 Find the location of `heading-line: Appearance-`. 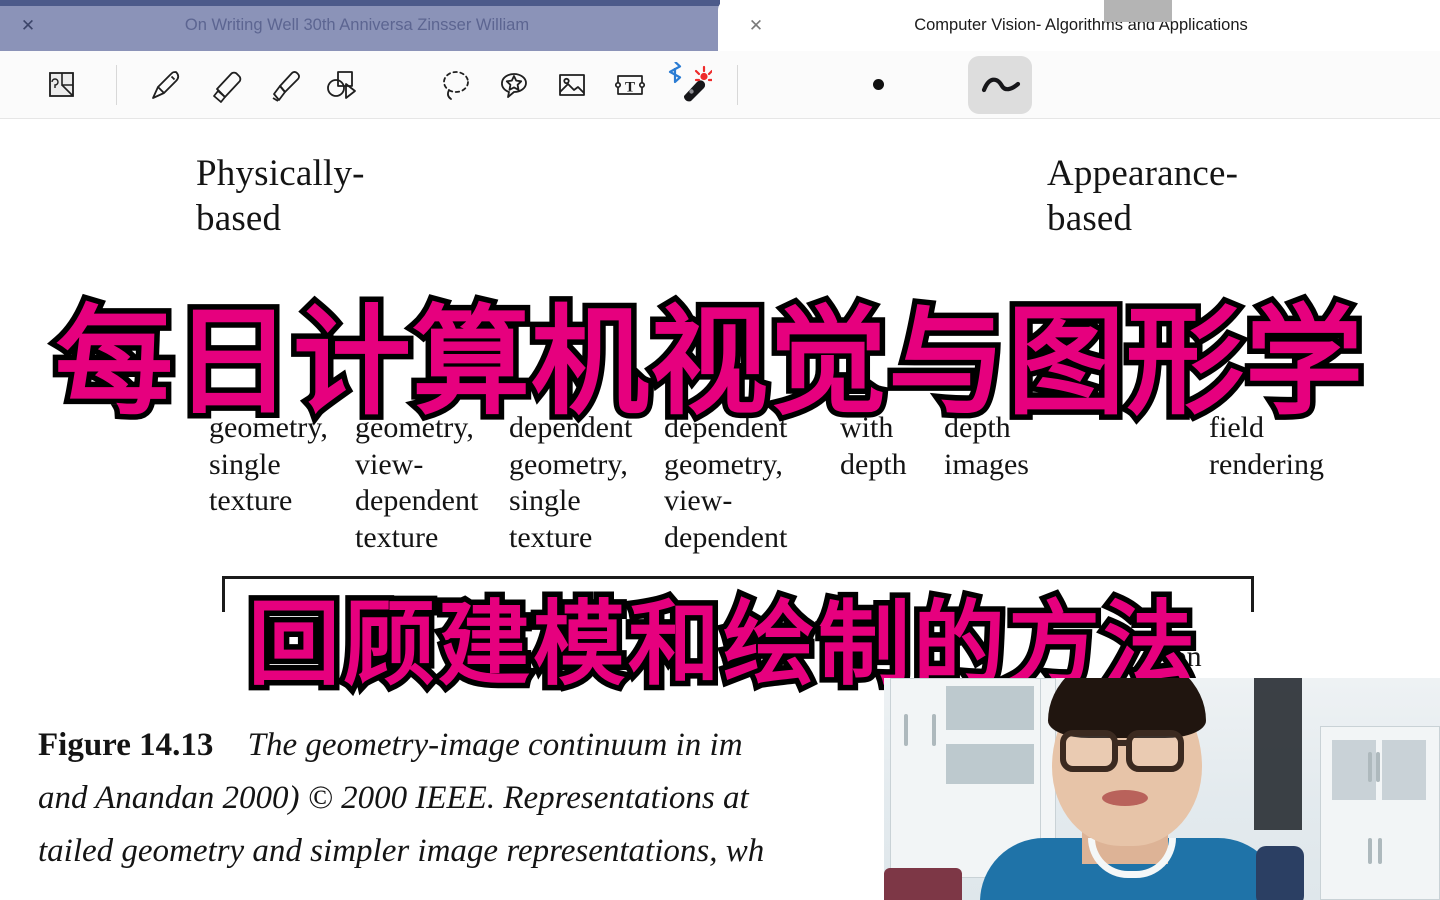

heading-line: Appearance- is located at coordinates (1143, 173).